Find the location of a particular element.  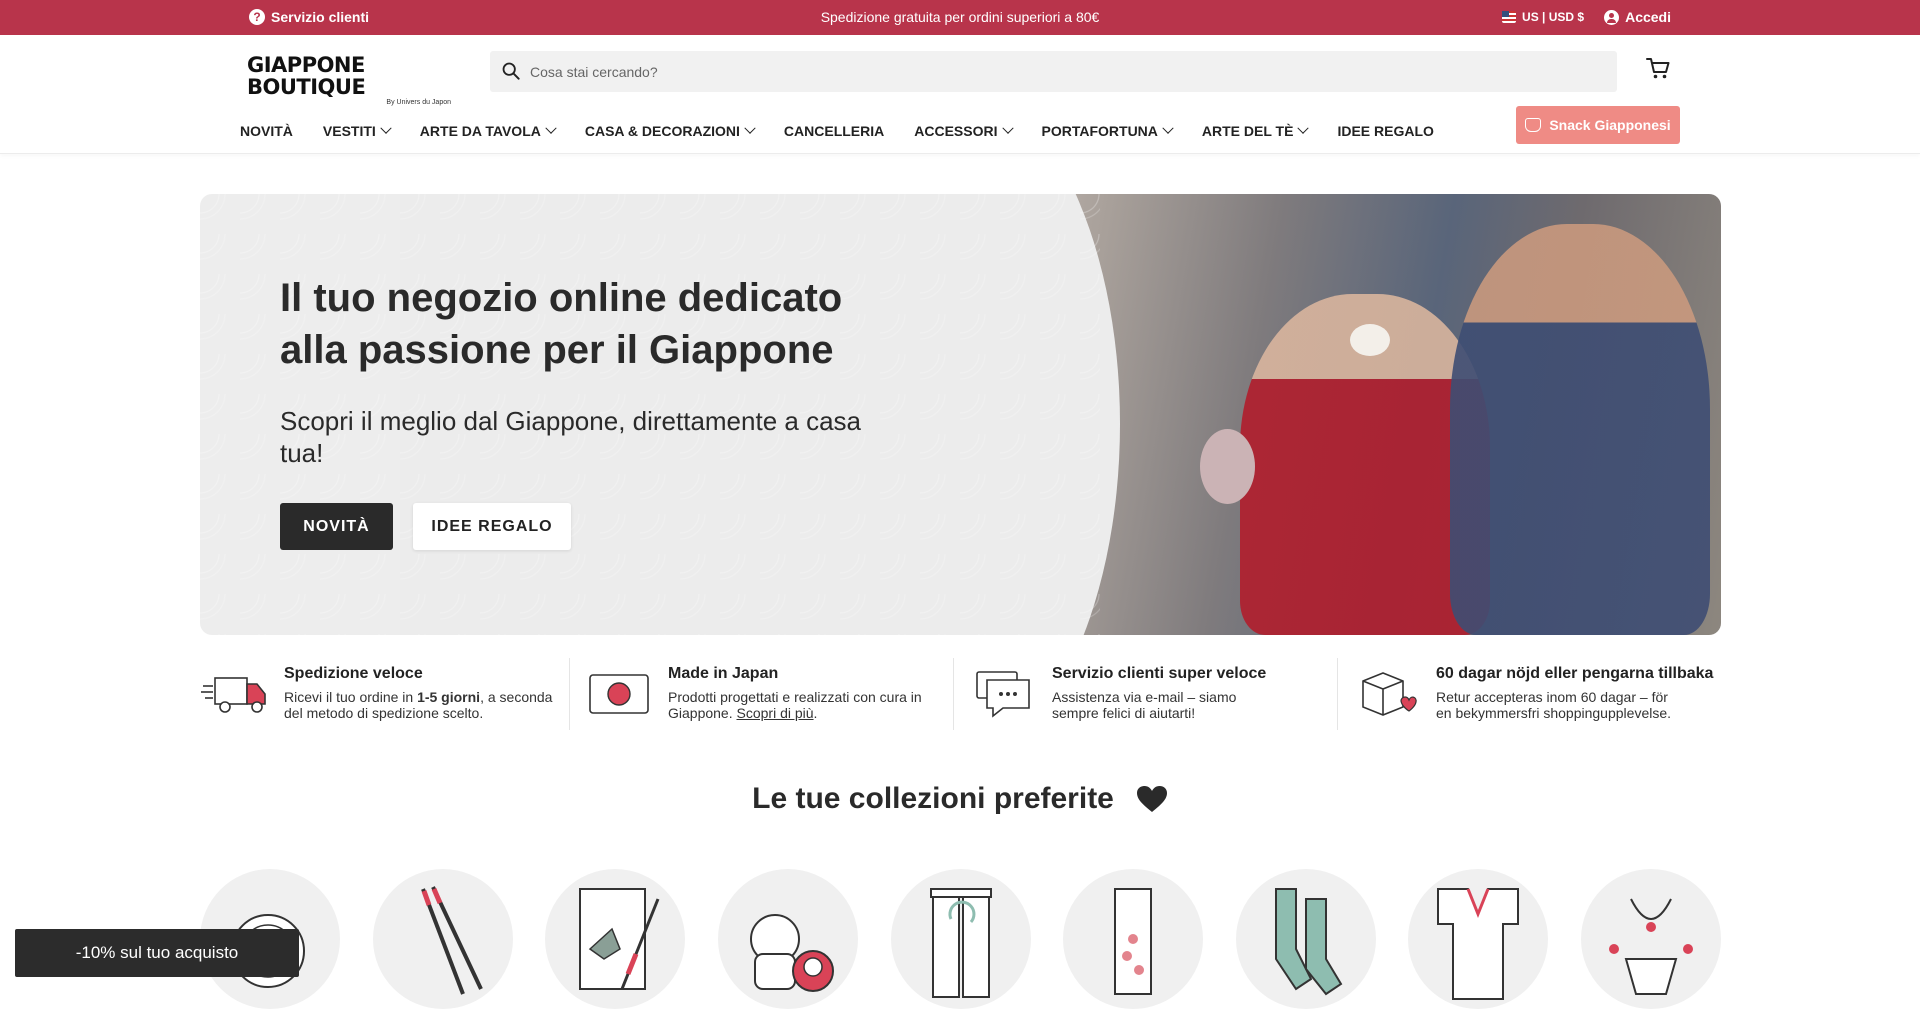

hero-man-yukata is located at coordinates (1580, 429).